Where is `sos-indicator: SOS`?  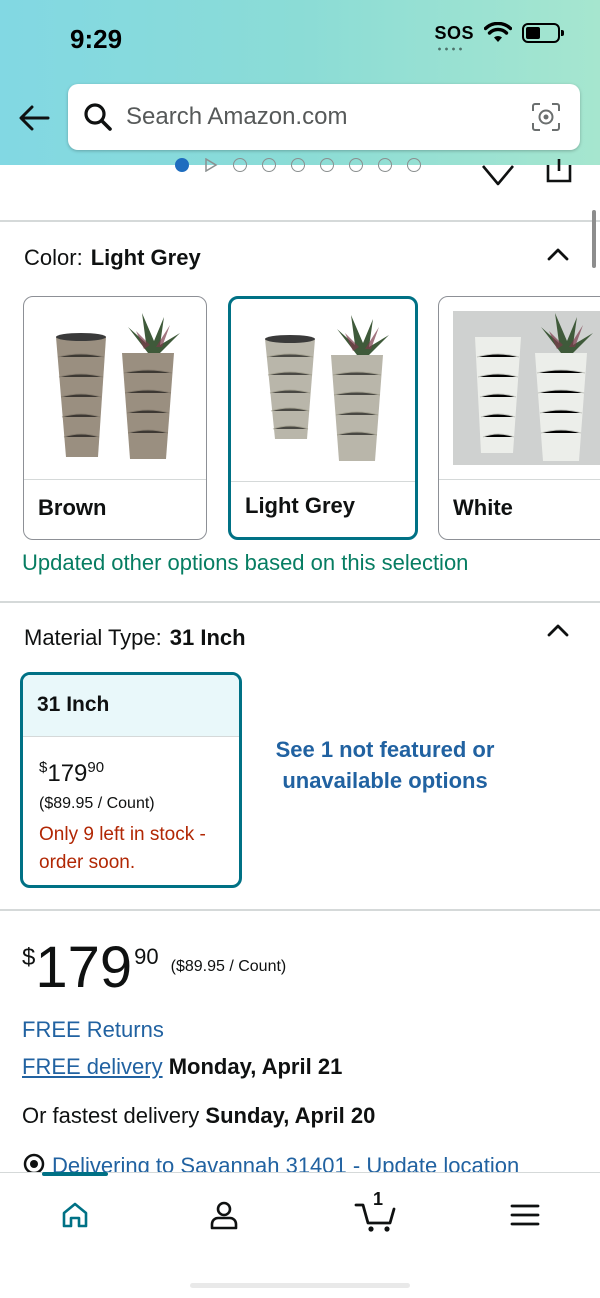 sos-indicator: SOS is located at coordinates (454, 36).